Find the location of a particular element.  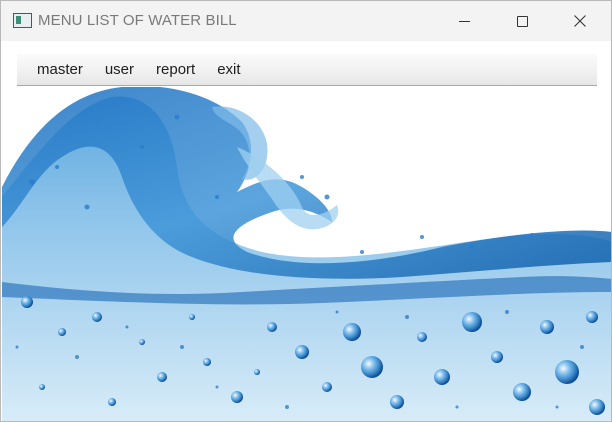

title-bar: MENU LIST OF WATER BILL is located at coordinates (306, 21).